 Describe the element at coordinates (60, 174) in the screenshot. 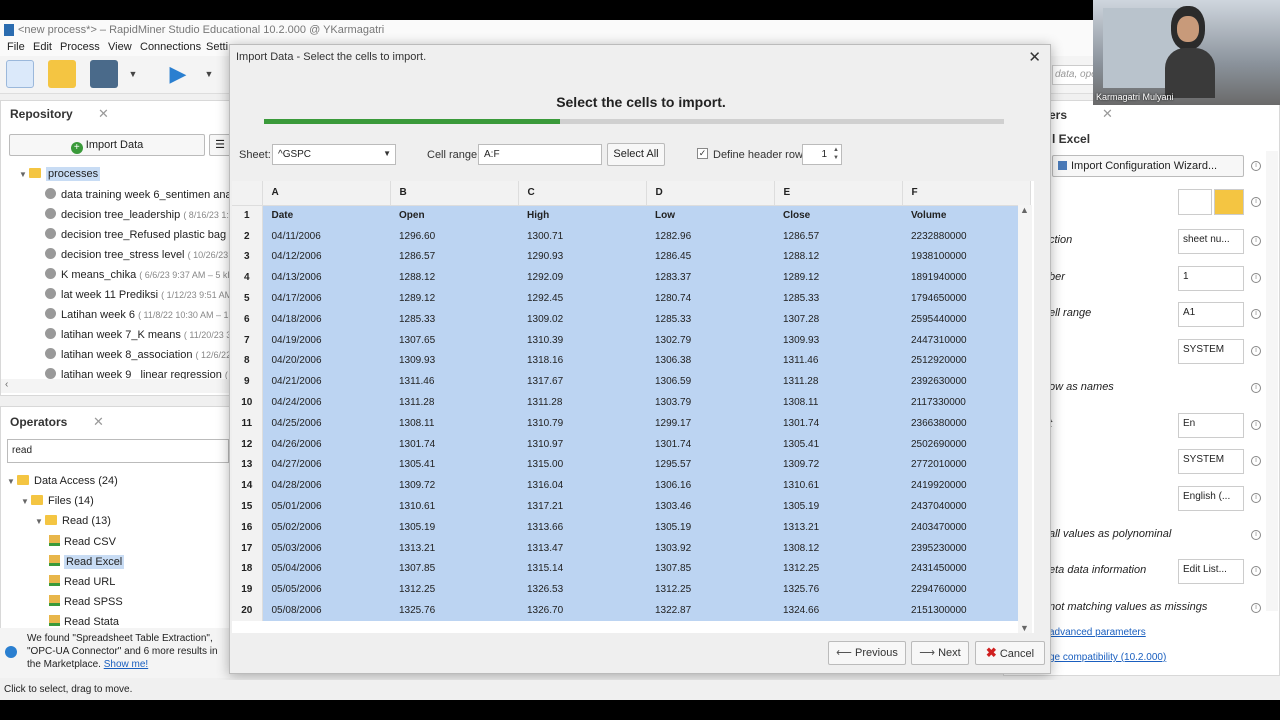

I see `processes-folder: ▼ processes` at that location.